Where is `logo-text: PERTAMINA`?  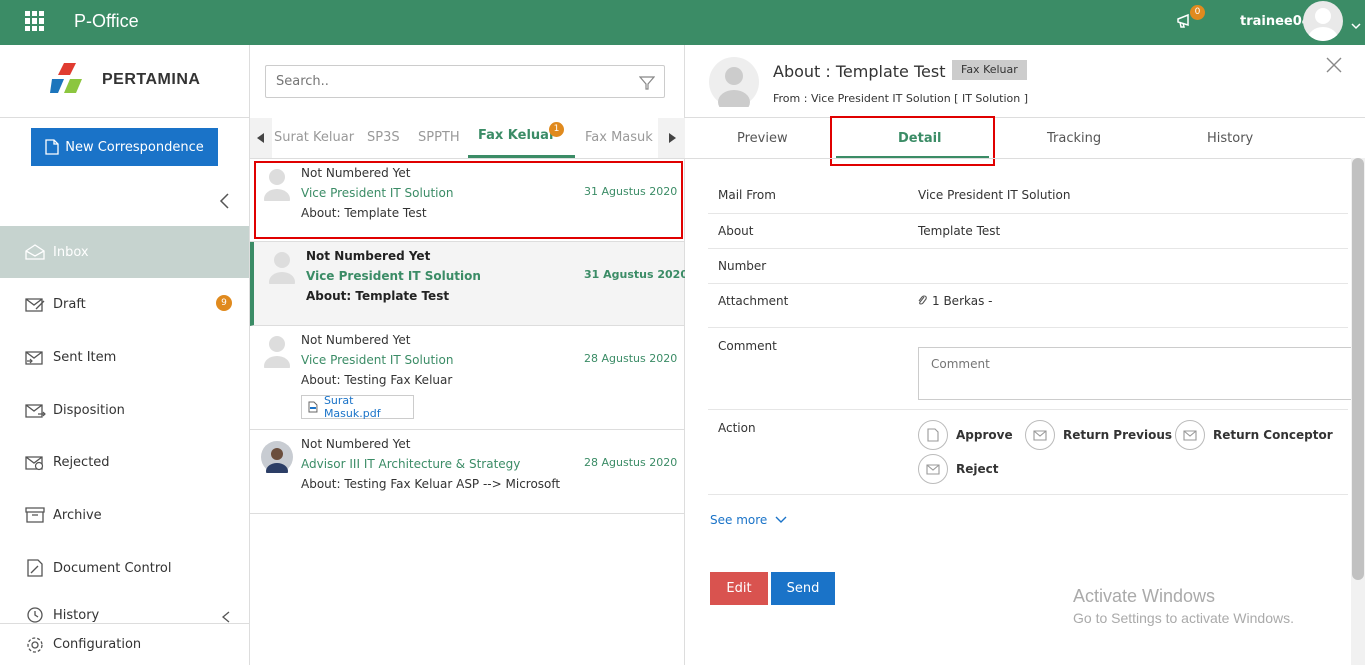 logo-text: PERTAMINA is located at coordinates (151, 79).